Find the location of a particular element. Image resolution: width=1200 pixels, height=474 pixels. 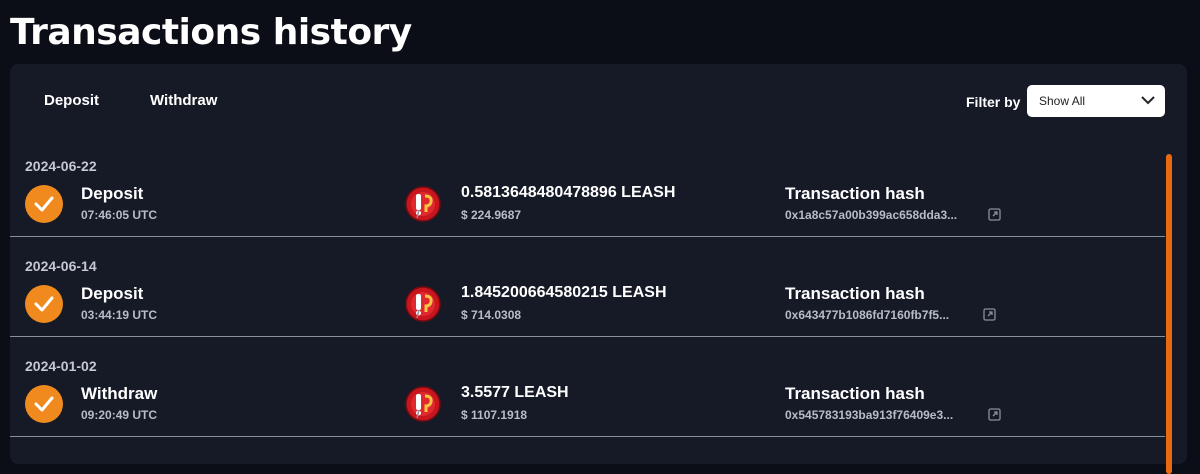

transaction-amount: 3.5577 LEASH is located at coordinates (515, 392).